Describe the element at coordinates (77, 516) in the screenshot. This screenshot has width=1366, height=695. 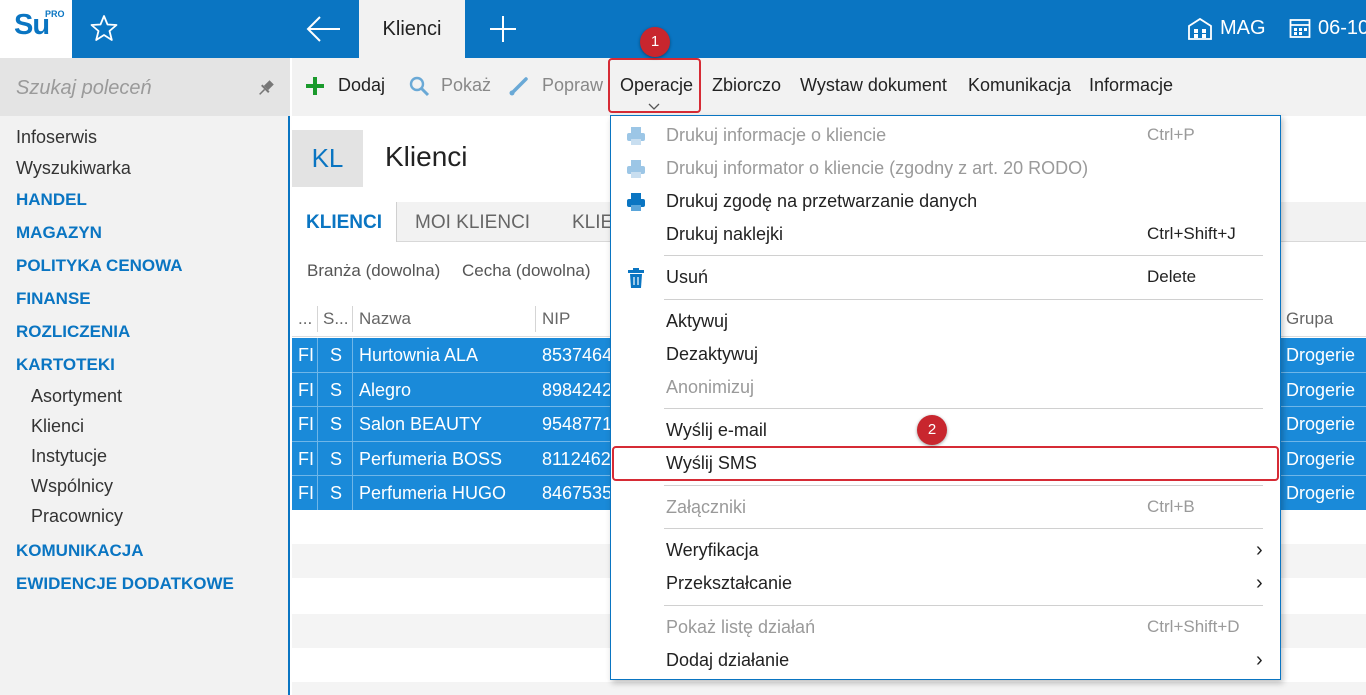
I see `nav-pracownicy: Pracownicy` at that location.